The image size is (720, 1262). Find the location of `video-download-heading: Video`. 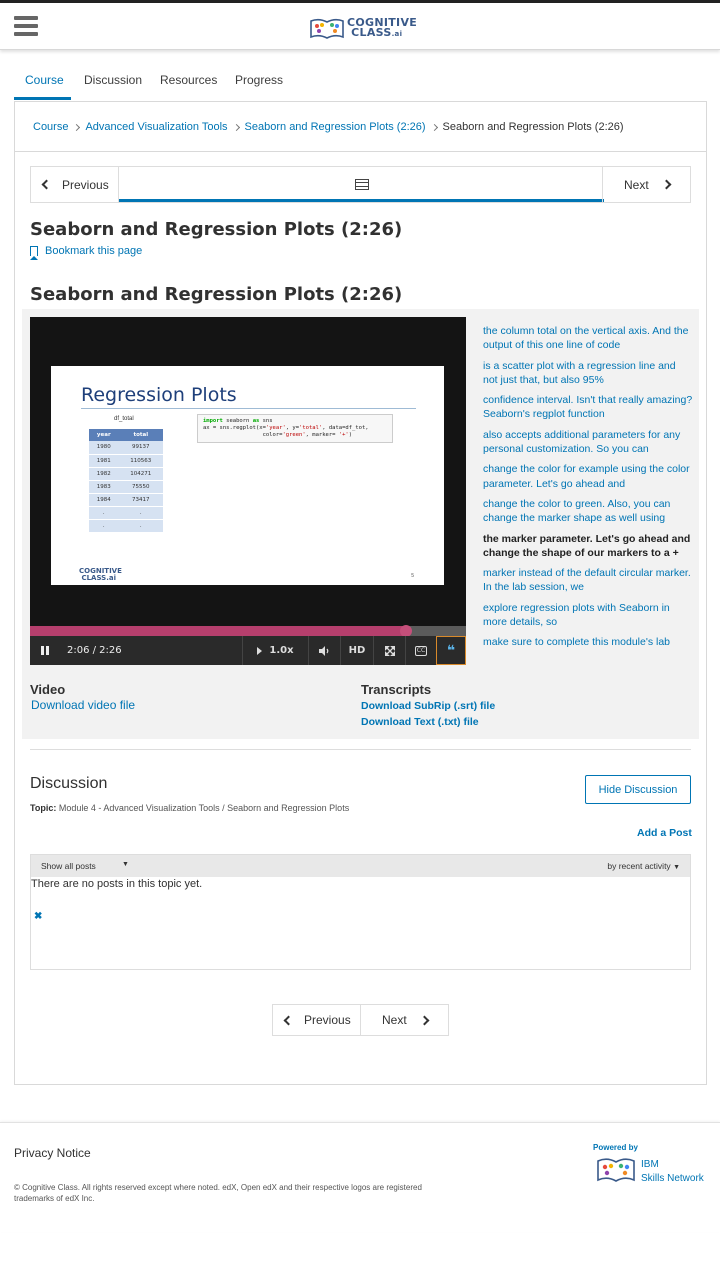

video-download-heading: Video is located at coordinates (48, 689).